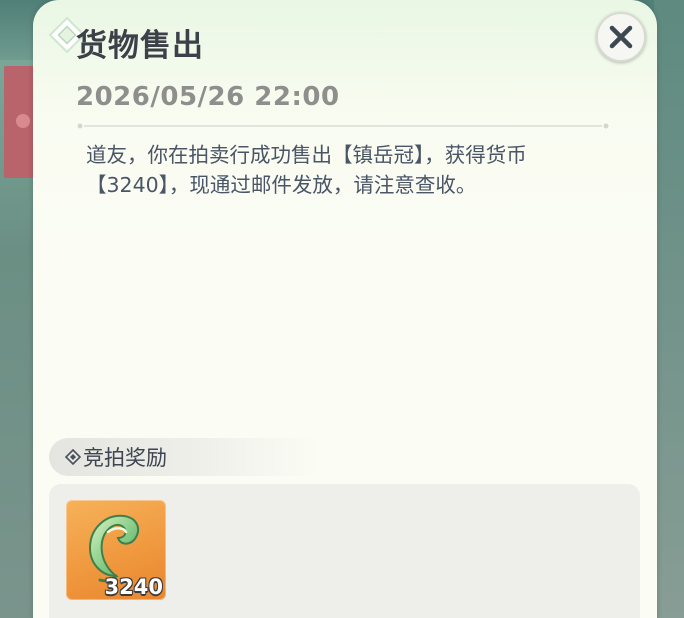  Describe the element at coordinates (73, 457) in the screenshot. I see `diamond-icon` at that location.